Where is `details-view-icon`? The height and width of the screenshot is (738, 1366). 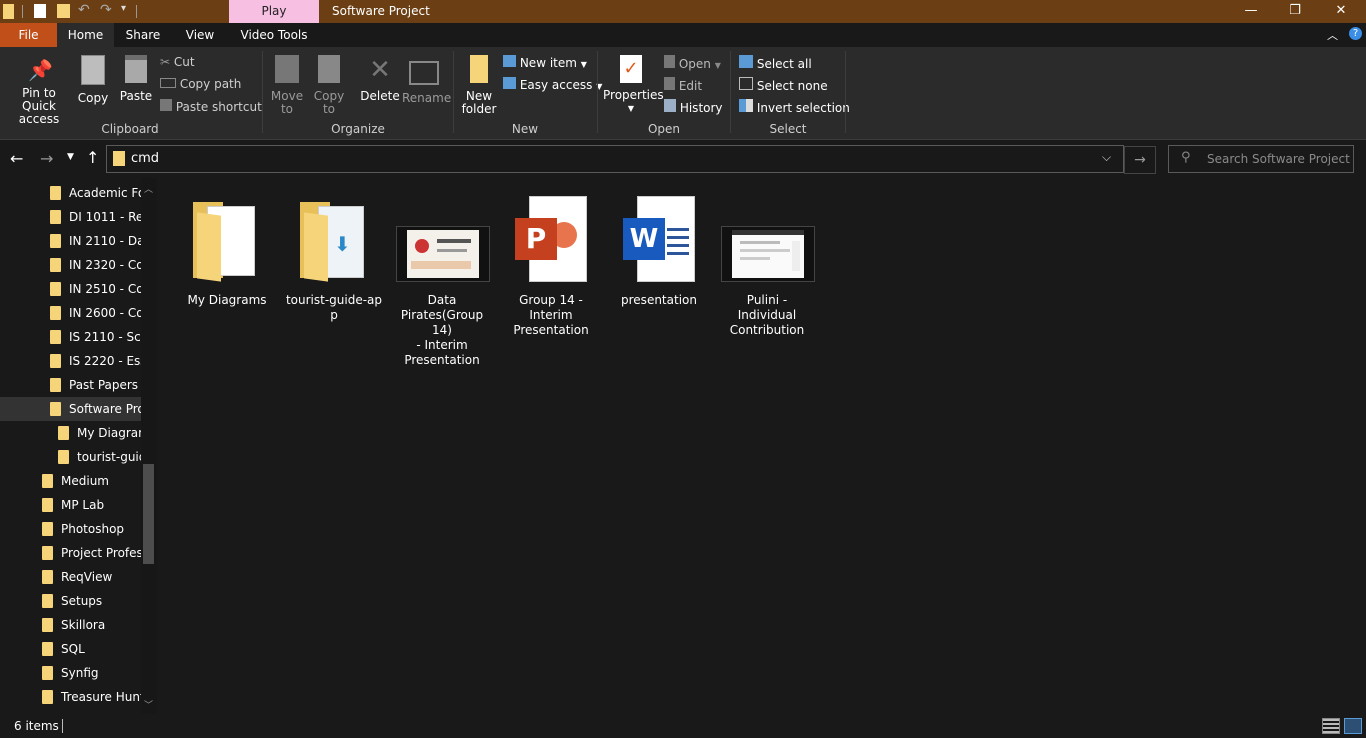
details-view-icon is located at coordinates (1331, 726).